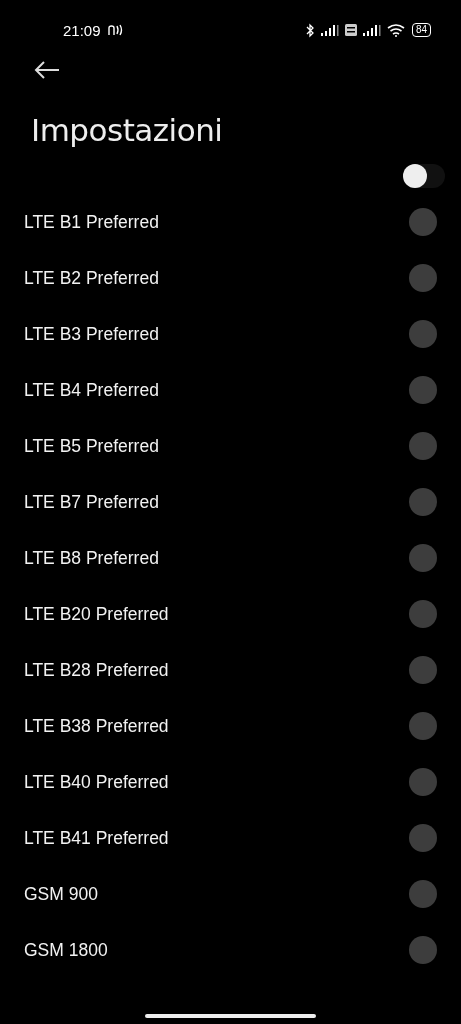  Describe the element at coordinates (115, 30) in the screenshot. I see `nfc-icon` at that location.